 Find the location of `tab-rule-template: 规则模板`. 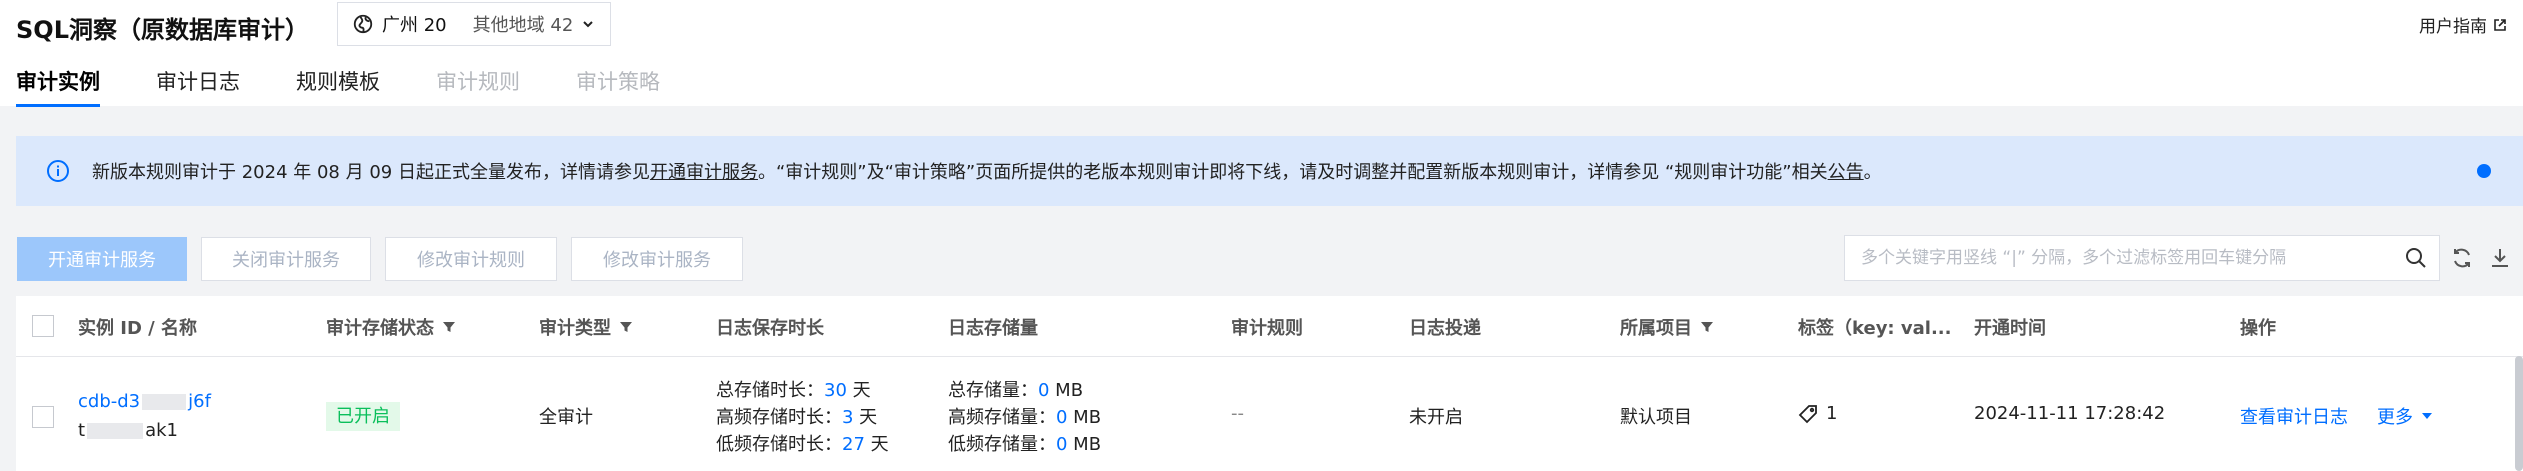

tab-rule-template: 规则模板 is located at coordinates (338, 86).